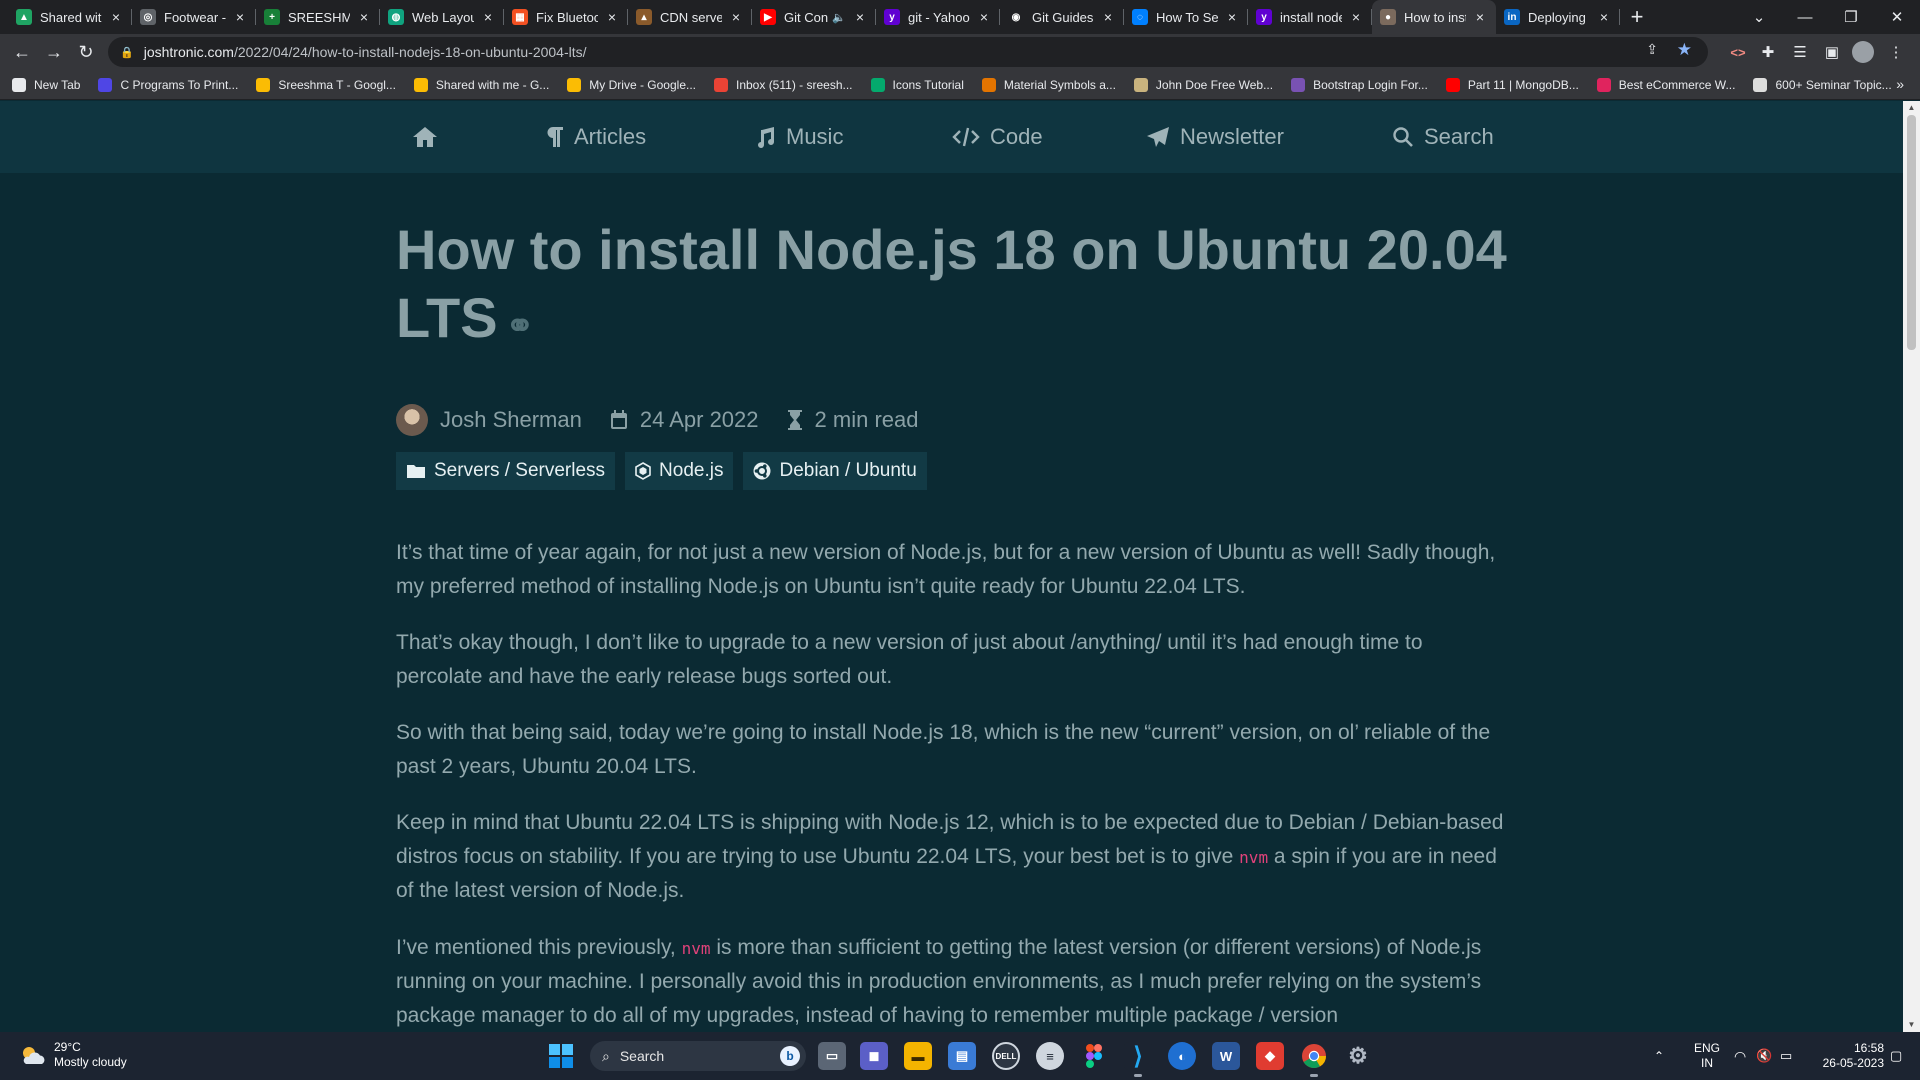 This screenshot has height=1080, width=1920. I want to click on page-scrollbar: ▲ ▼, so click(1911, 566).